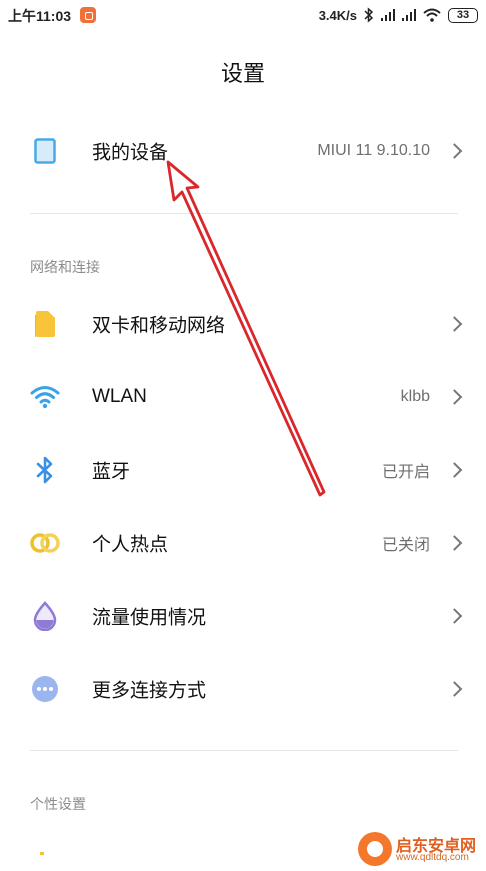  Describe the element at coordinates (45, 470) in the screenshot. I see `bluetooth-icon` at that location.